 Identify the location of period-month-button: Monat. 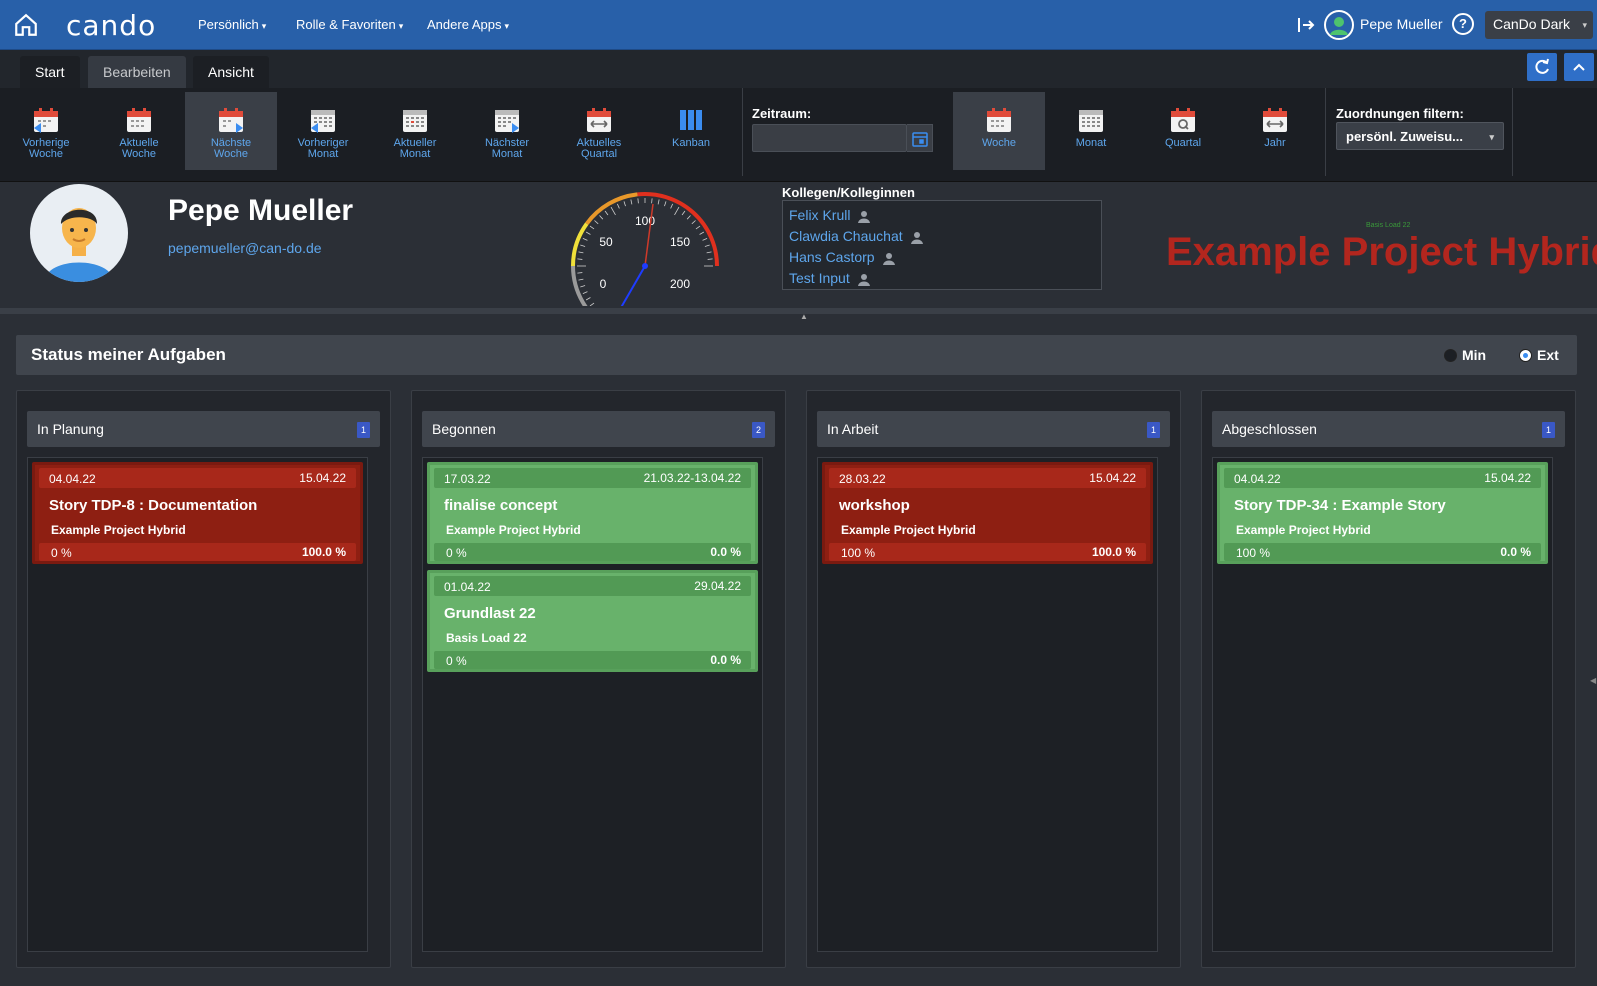
(1091, 131).